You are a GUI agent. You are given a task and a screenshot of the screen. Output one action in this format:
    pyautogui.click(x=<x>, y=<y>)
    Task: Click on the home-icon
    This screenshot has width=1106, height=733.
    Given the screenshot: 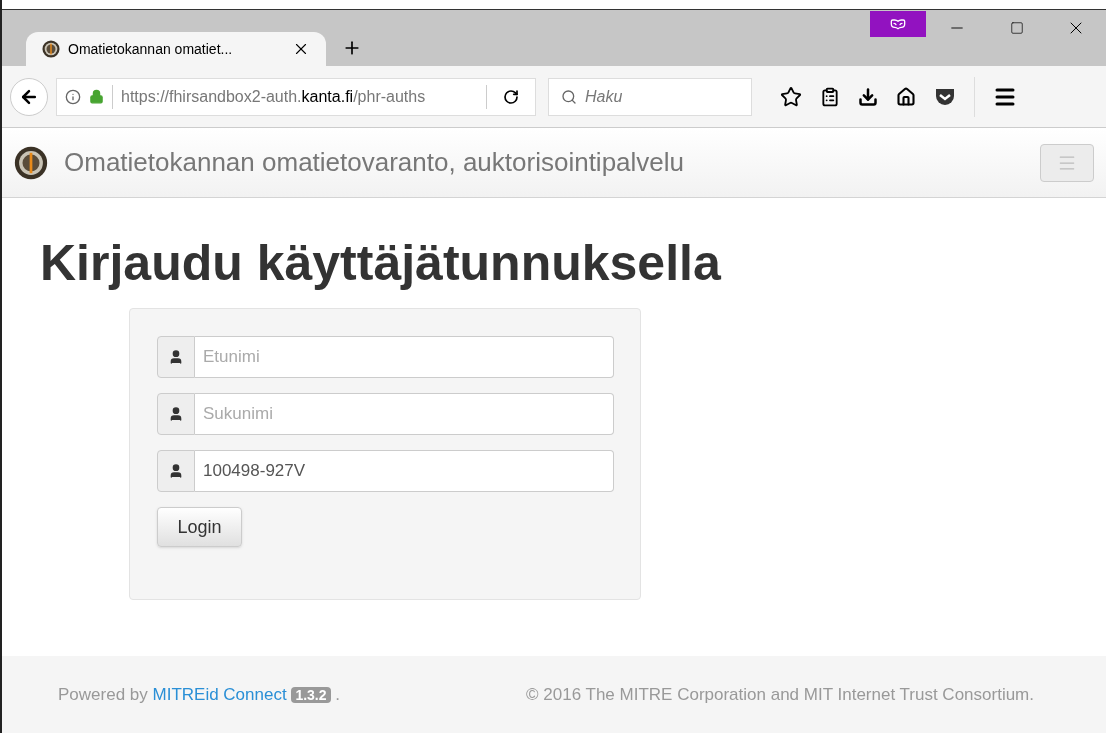 What is the action you would take?
    pyautogui.click(x=906, y=96)
    